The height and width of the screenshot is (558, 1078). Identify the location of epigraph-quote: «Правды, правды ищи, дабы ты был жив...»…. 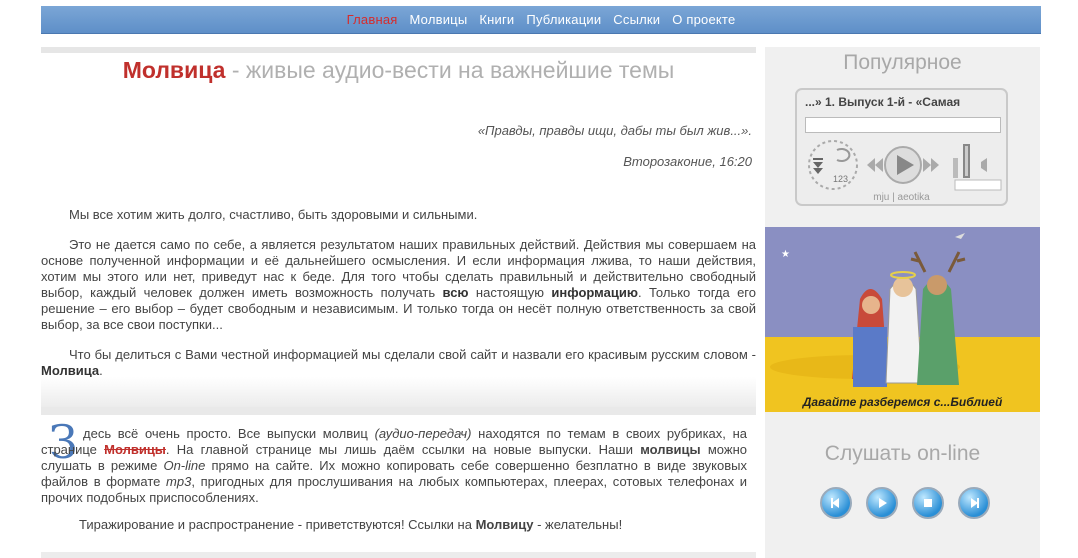
(614, 130).